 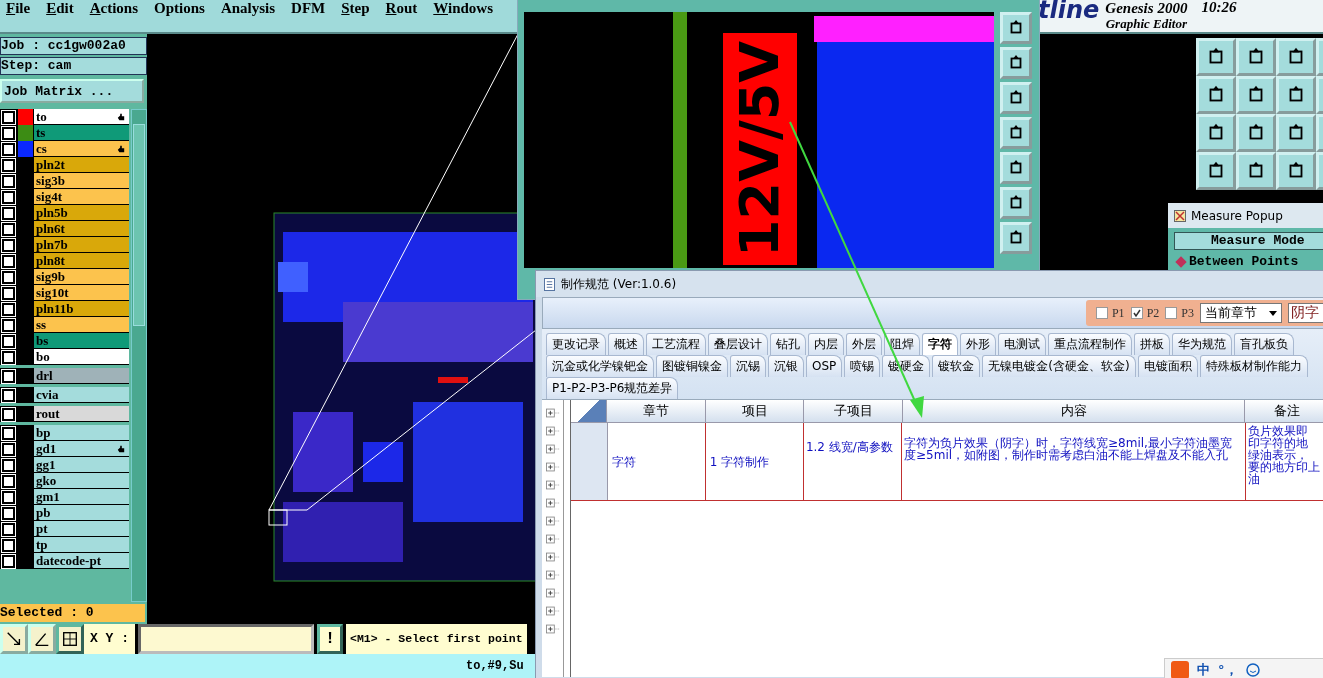 What do you see at coordinates (81, 376) in the screenshot?
I see `layer-name: drl` at bounding box center [81, 376].